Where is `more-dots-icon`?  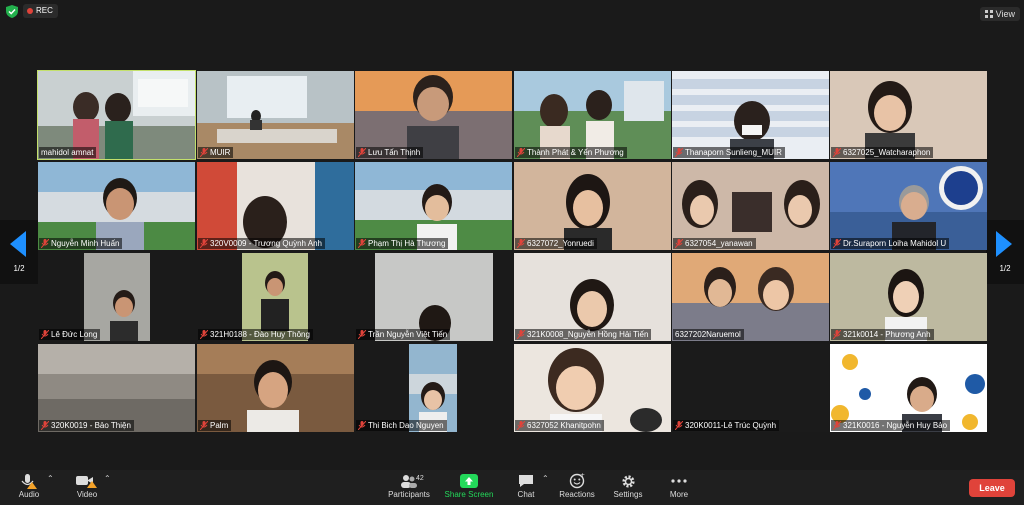 more-dots-icon is located at coordinates (679, 481).